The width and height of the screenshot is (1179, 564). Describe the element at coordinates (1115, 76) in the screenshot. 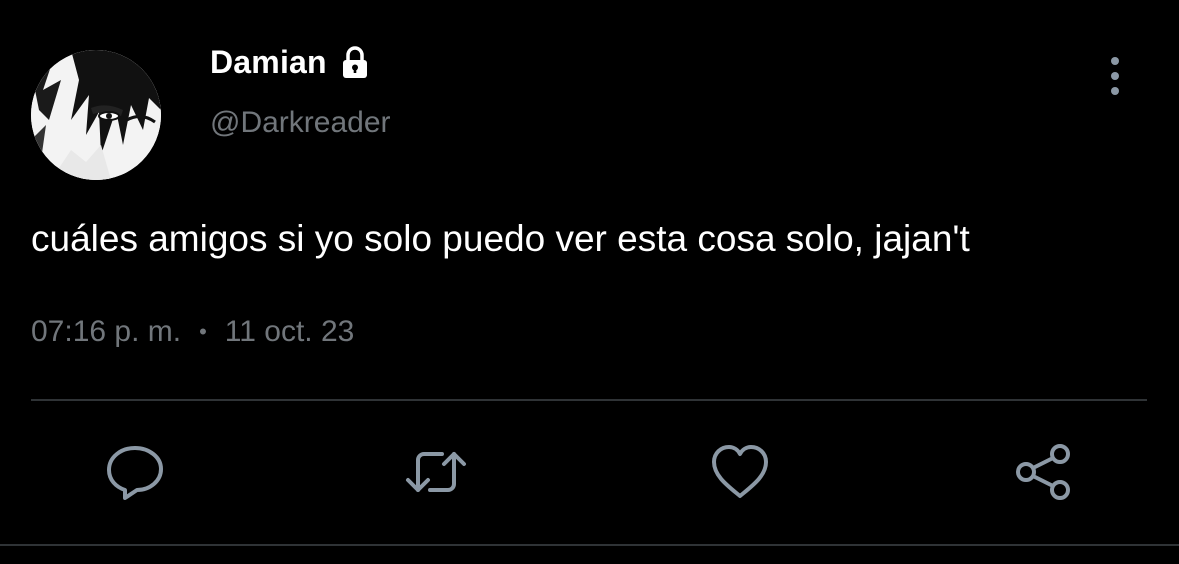

I see `more-options-icon` at that location.